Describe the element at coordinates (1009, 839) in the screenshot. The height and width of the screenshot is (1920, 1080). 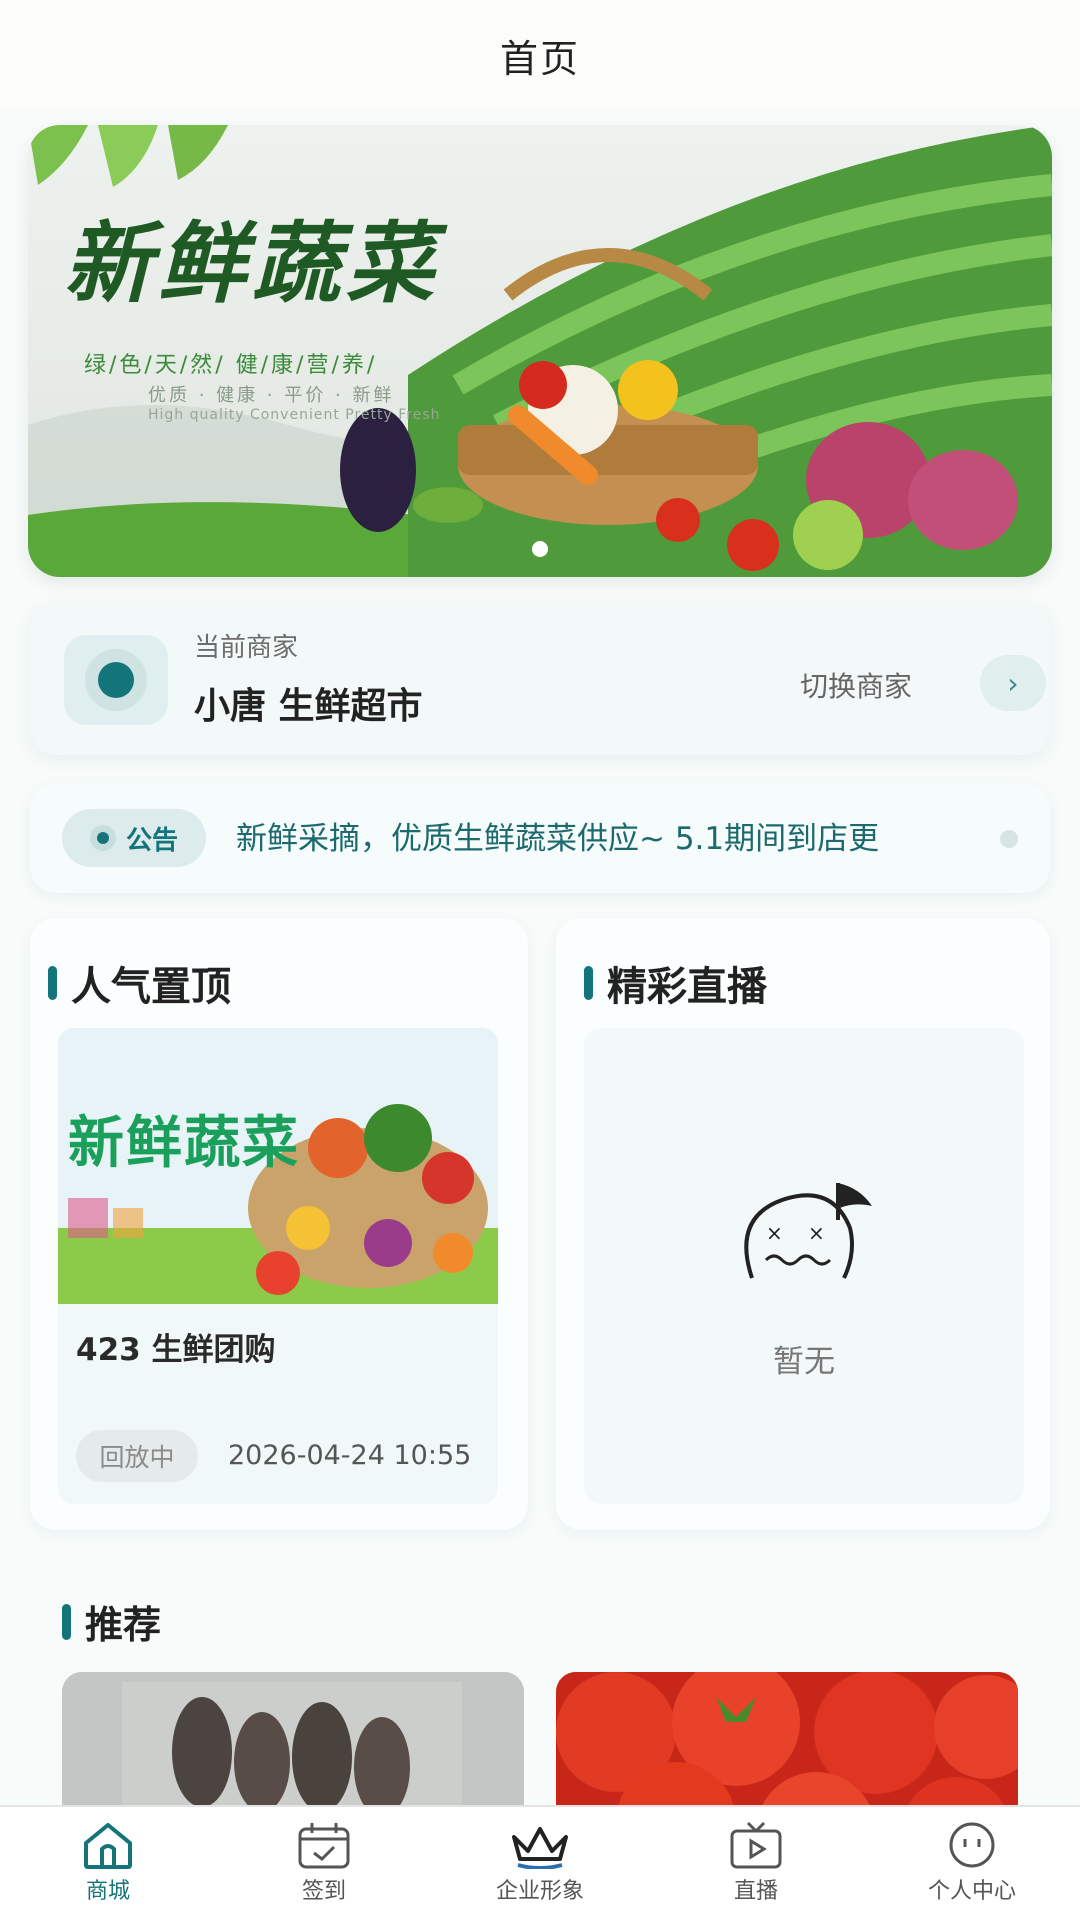
I see `announcement-indicator` at that location.